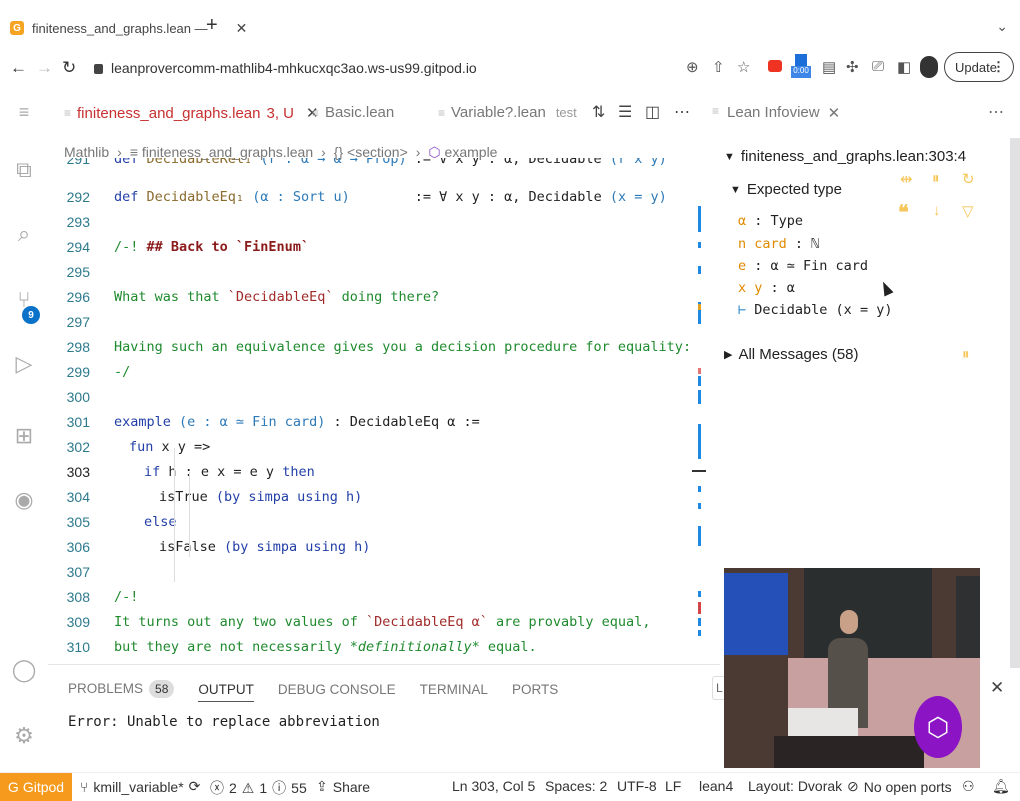 Image resolution: width=1020 pixels, height=801 pixels. Describe the element at coordinates (718, 67) in the screenshot. I see `share-icon: ⇧` at that location.